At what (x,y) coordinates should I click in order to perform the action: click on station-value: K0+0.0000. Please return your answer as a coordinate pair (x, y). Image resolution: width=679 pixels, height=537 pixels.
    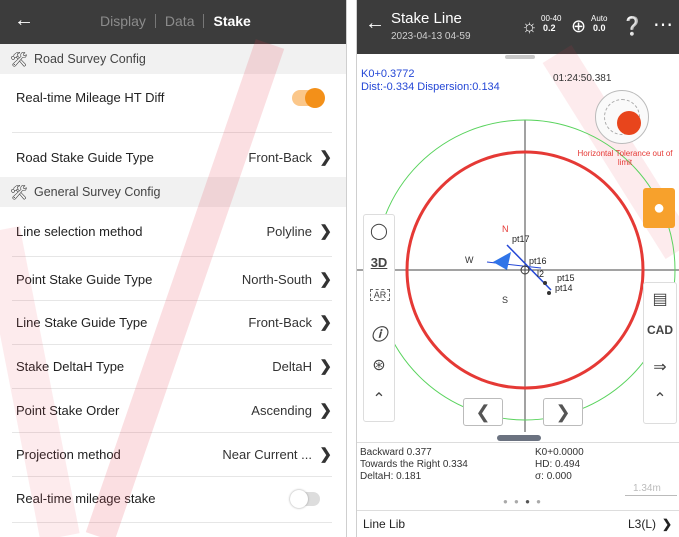
    Looking at the image, I should click on (559, 452).